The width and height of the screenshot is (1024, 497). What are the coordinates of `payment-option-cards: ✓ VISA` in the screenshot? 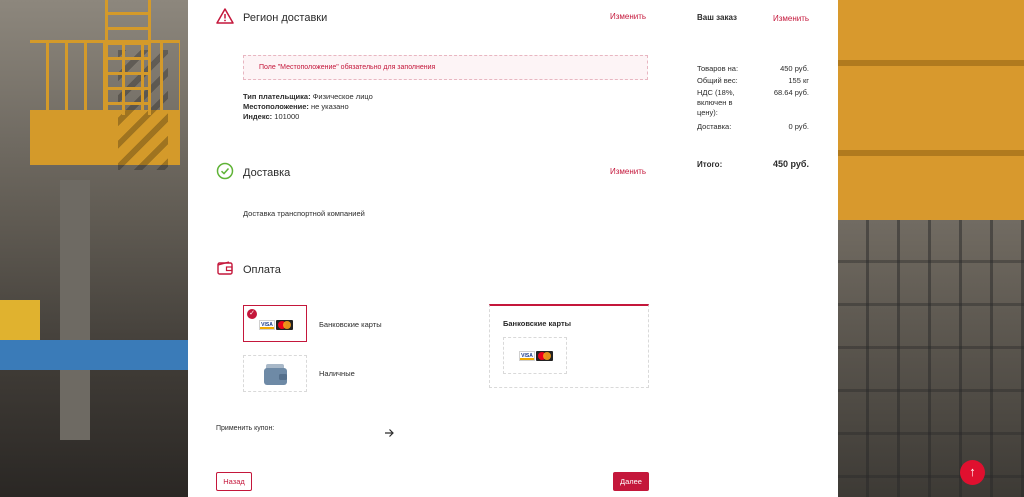 It's located at (275, 323).